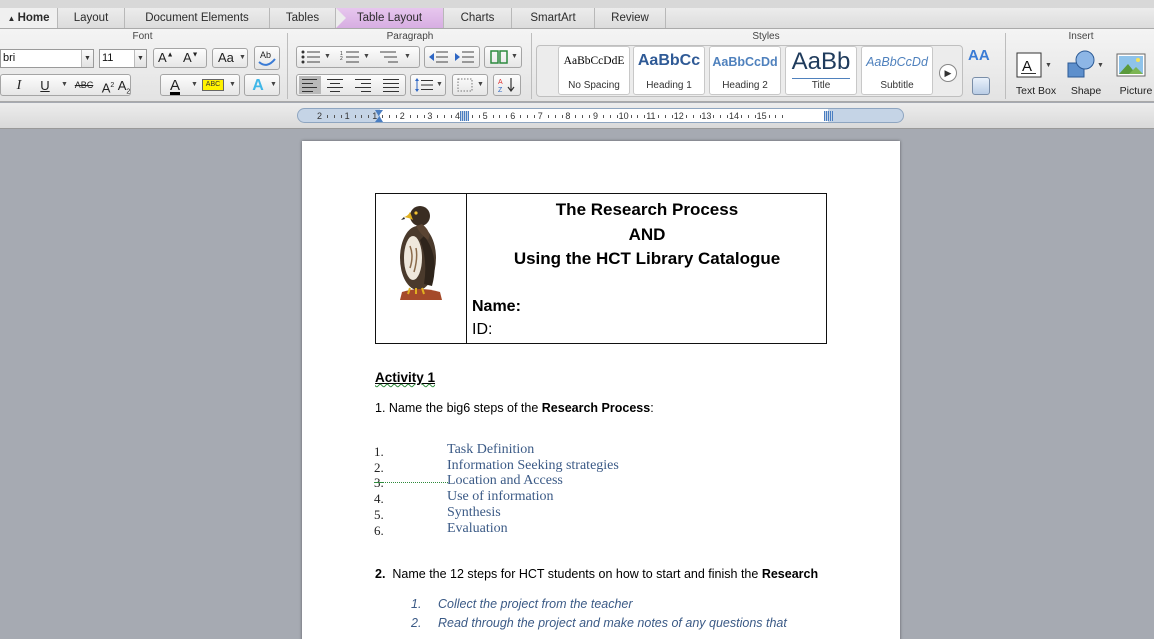 The width and height of the screenshot is (1154, 639). Describe the element at coordinates (465, 57) in the screenshot. I see `increase-indent-icon` at that location.